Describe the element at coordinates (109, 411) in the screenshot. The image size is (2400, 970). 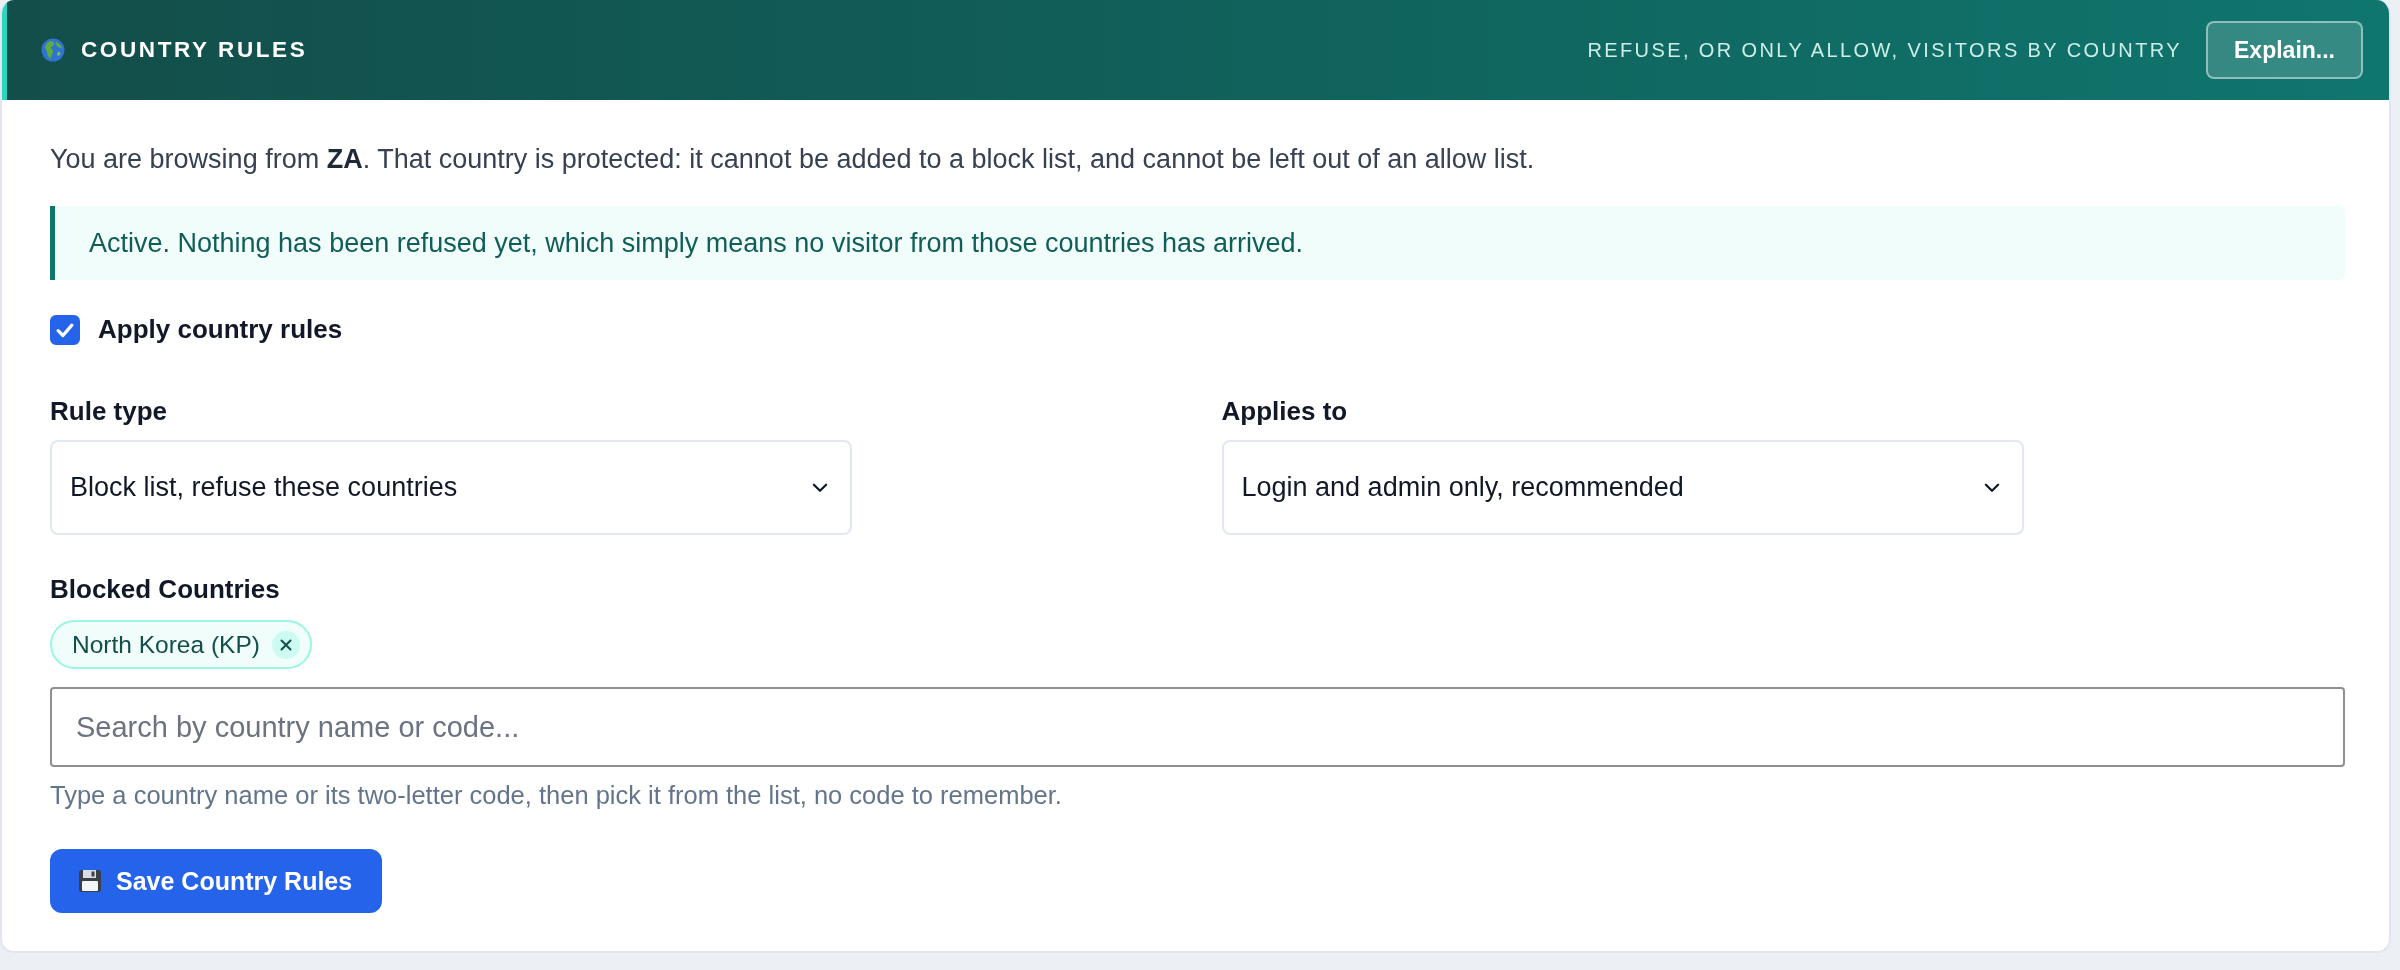
I see `field-label: Rule type` at that location.